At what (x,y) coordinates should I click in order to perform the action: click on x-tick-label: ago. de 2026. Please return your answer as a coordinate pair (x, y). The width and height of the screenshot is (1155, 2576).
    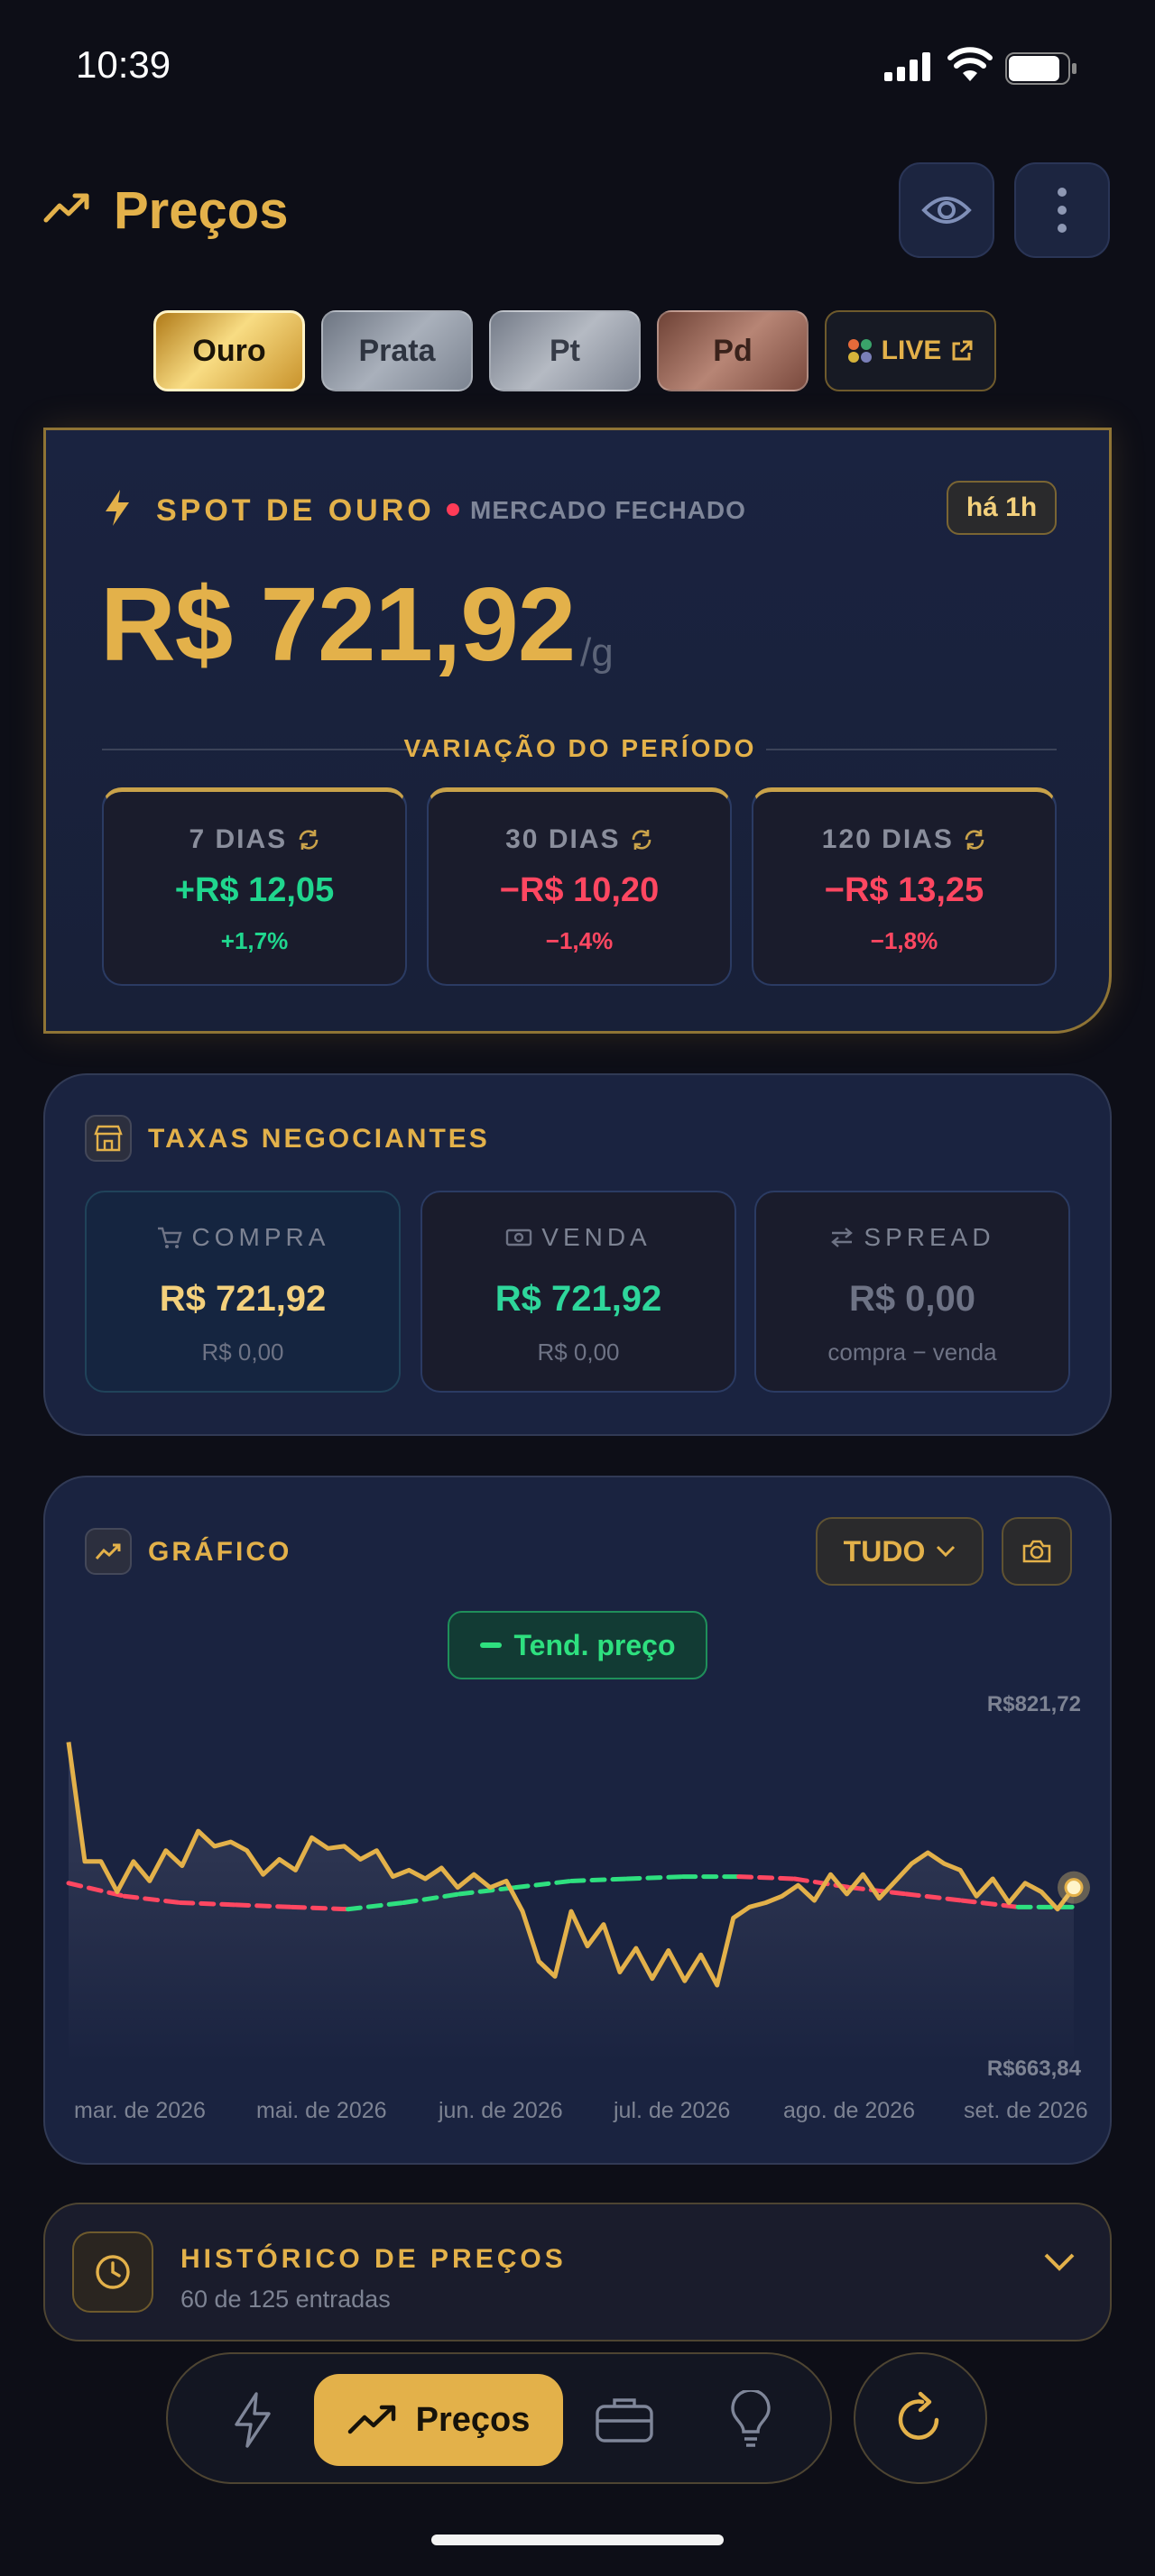
    Looking at the image, I should click on (849, 2110).